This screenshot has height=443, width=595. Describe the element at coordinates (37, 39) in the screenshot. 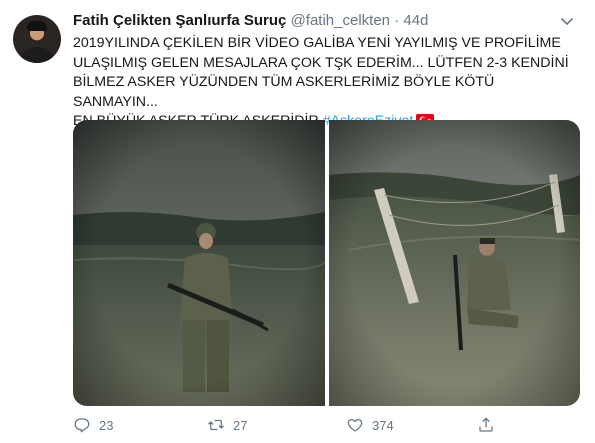

I see `avatar` at that location.